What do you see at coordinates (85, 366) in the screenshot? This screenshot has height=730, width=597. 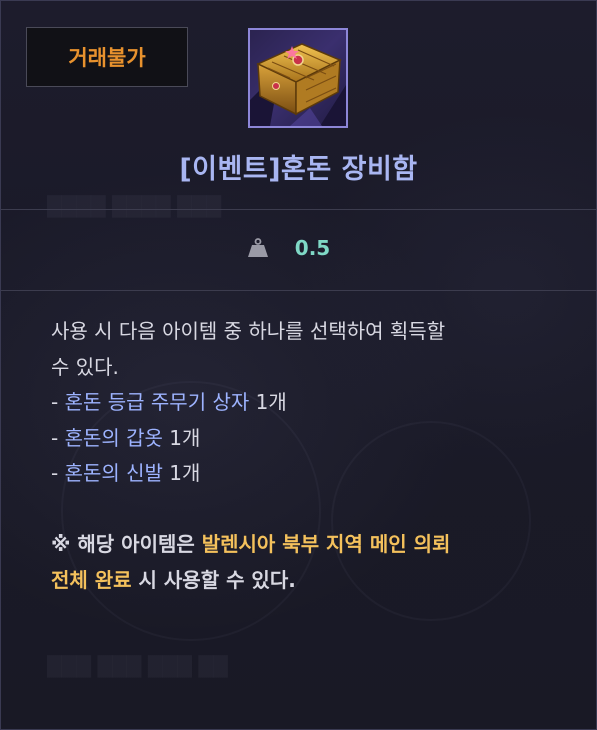 I see `description-intro-line2: 수 있다.` at bounding box center [85, 366].